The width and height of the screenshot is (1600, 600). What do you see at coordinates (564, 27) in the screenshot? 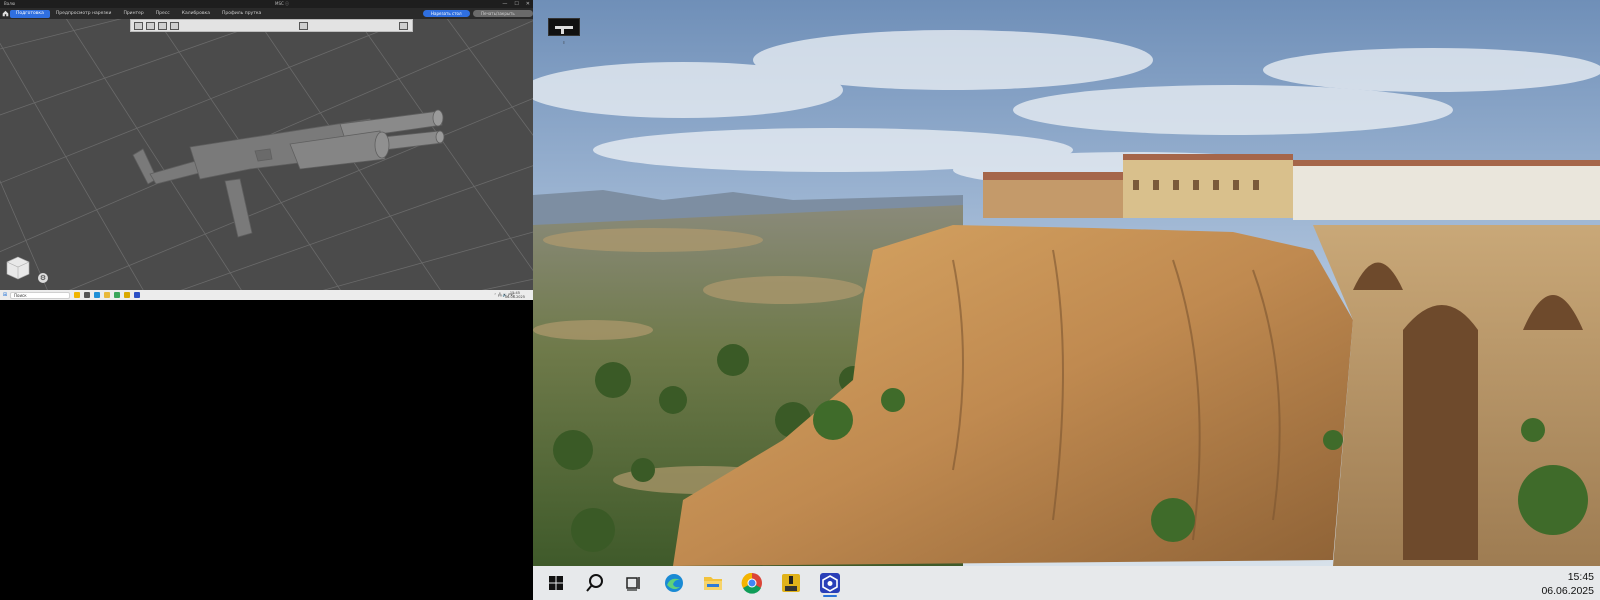
I see `desktop-shortcut-icon` at bounding box center [564, 27].